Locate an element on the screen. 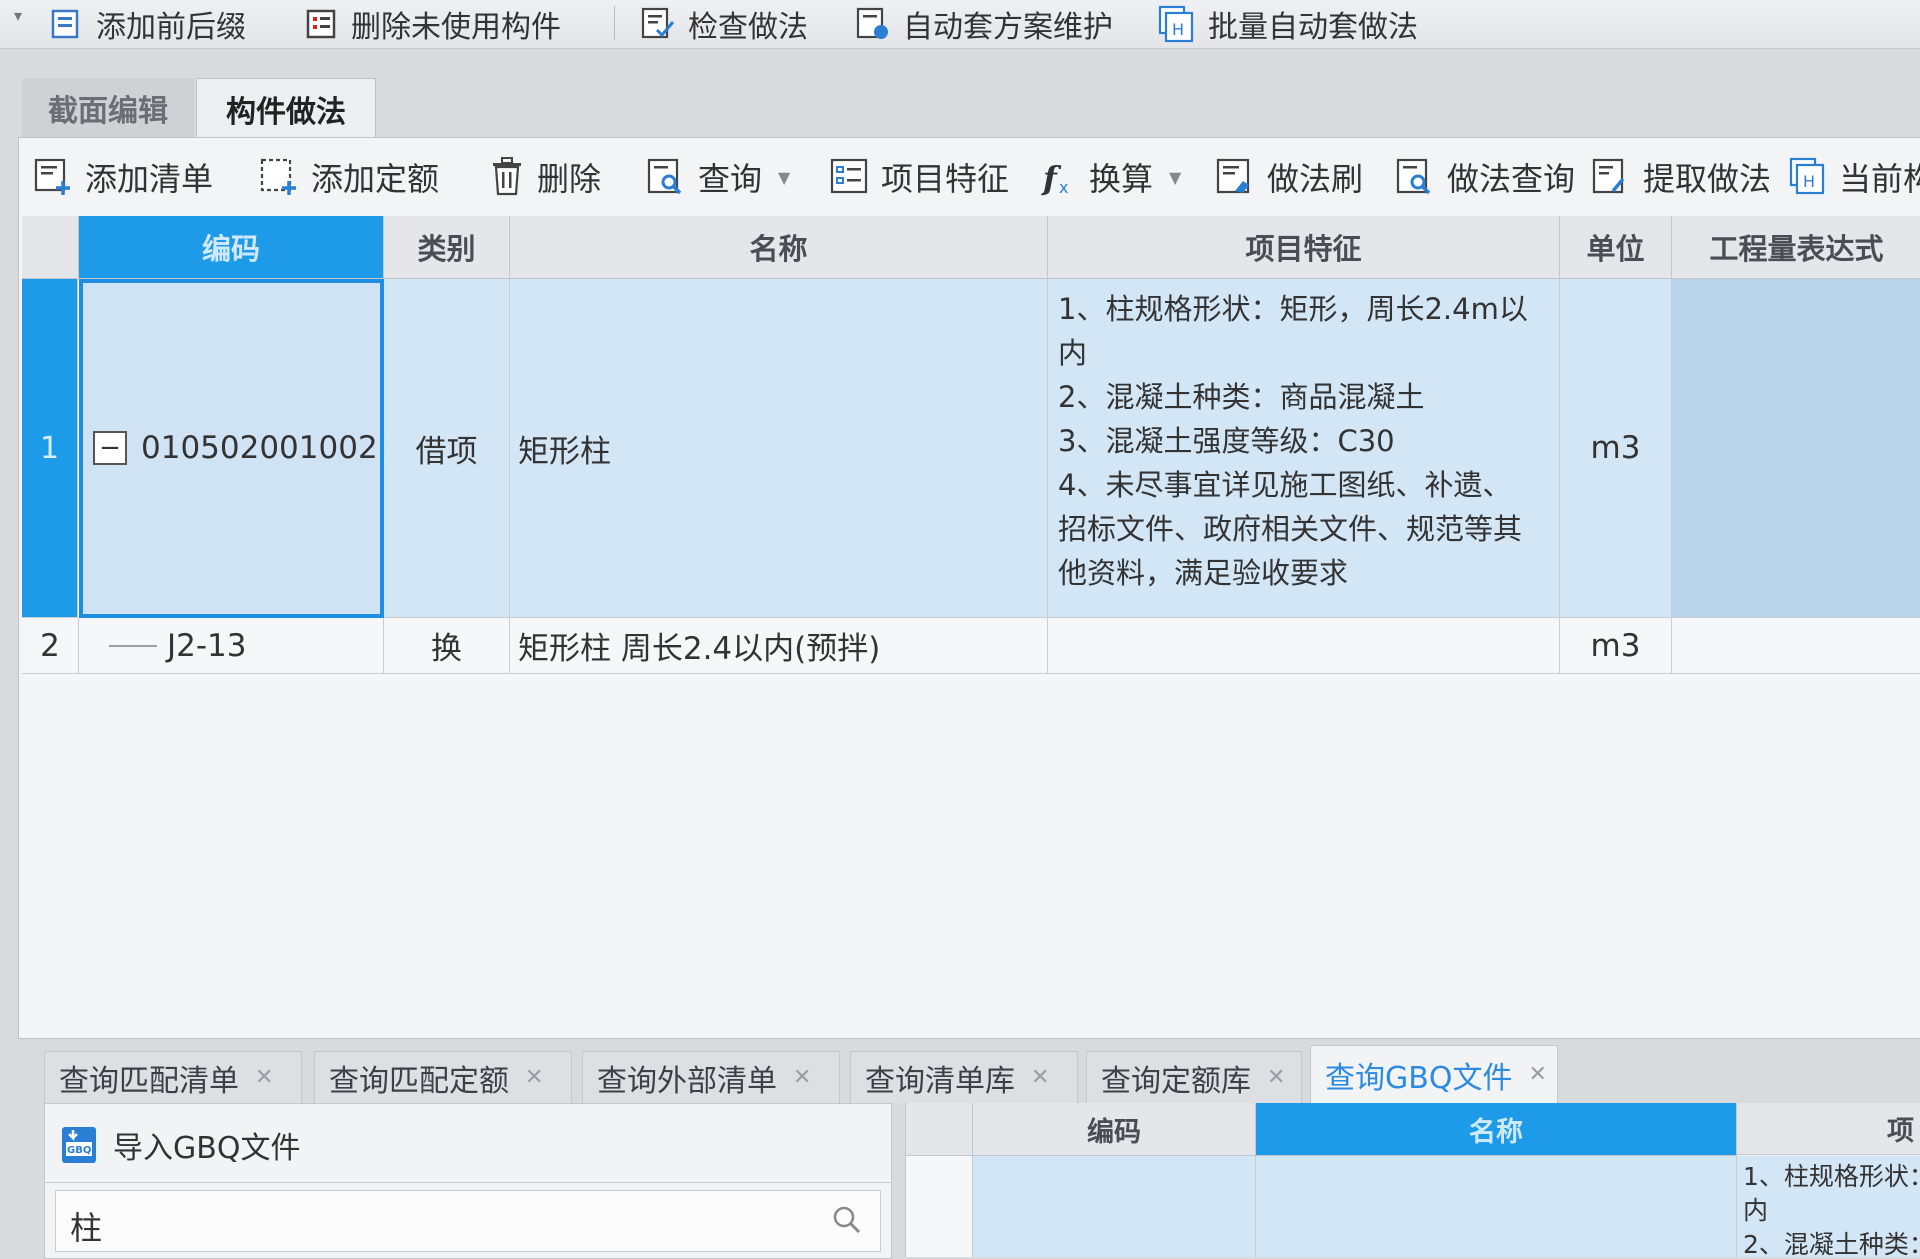  col-header-unit: 单位 is located at coordinates (1616, 247).